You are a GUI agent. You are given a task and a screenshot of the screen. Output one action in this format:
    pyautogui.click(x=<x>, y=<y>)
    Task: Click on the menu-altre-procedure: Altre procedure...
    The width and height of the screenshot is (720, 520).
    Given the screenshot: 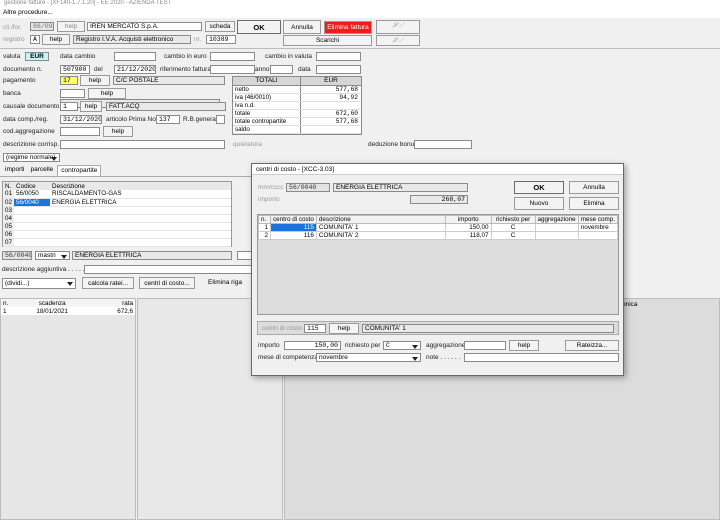 What is the action you would take?
    pyautogui.click(x=28, y=12)
    